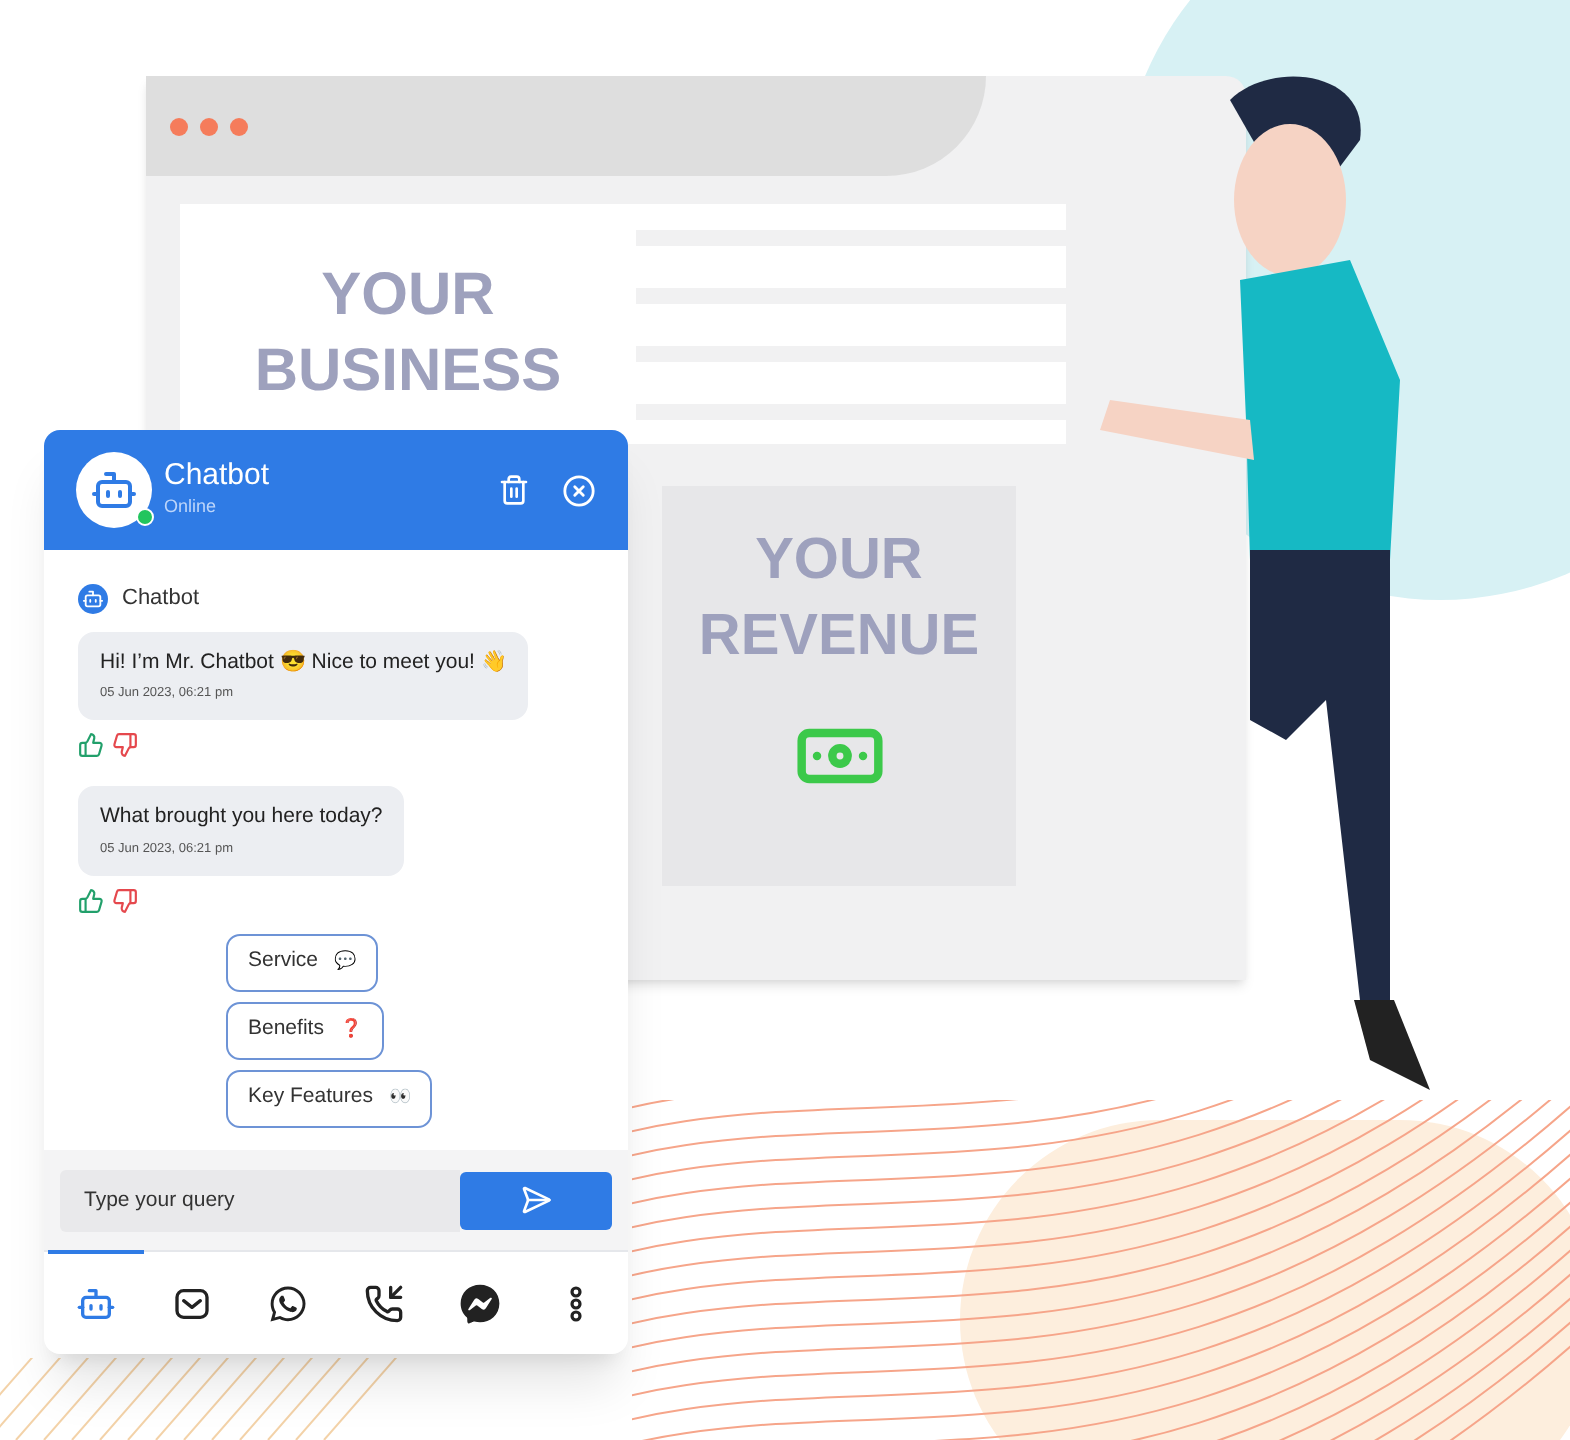  I want to click on option-button: Benefits ❓, so click(305, 1030).